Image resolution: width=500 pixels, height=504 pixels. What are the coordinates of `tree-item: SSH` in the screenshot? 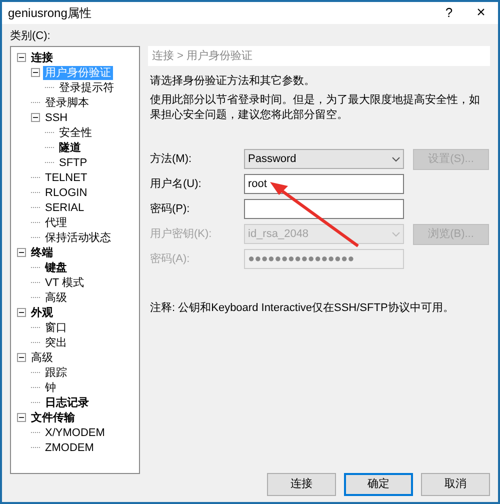 It's located at (56, 117).